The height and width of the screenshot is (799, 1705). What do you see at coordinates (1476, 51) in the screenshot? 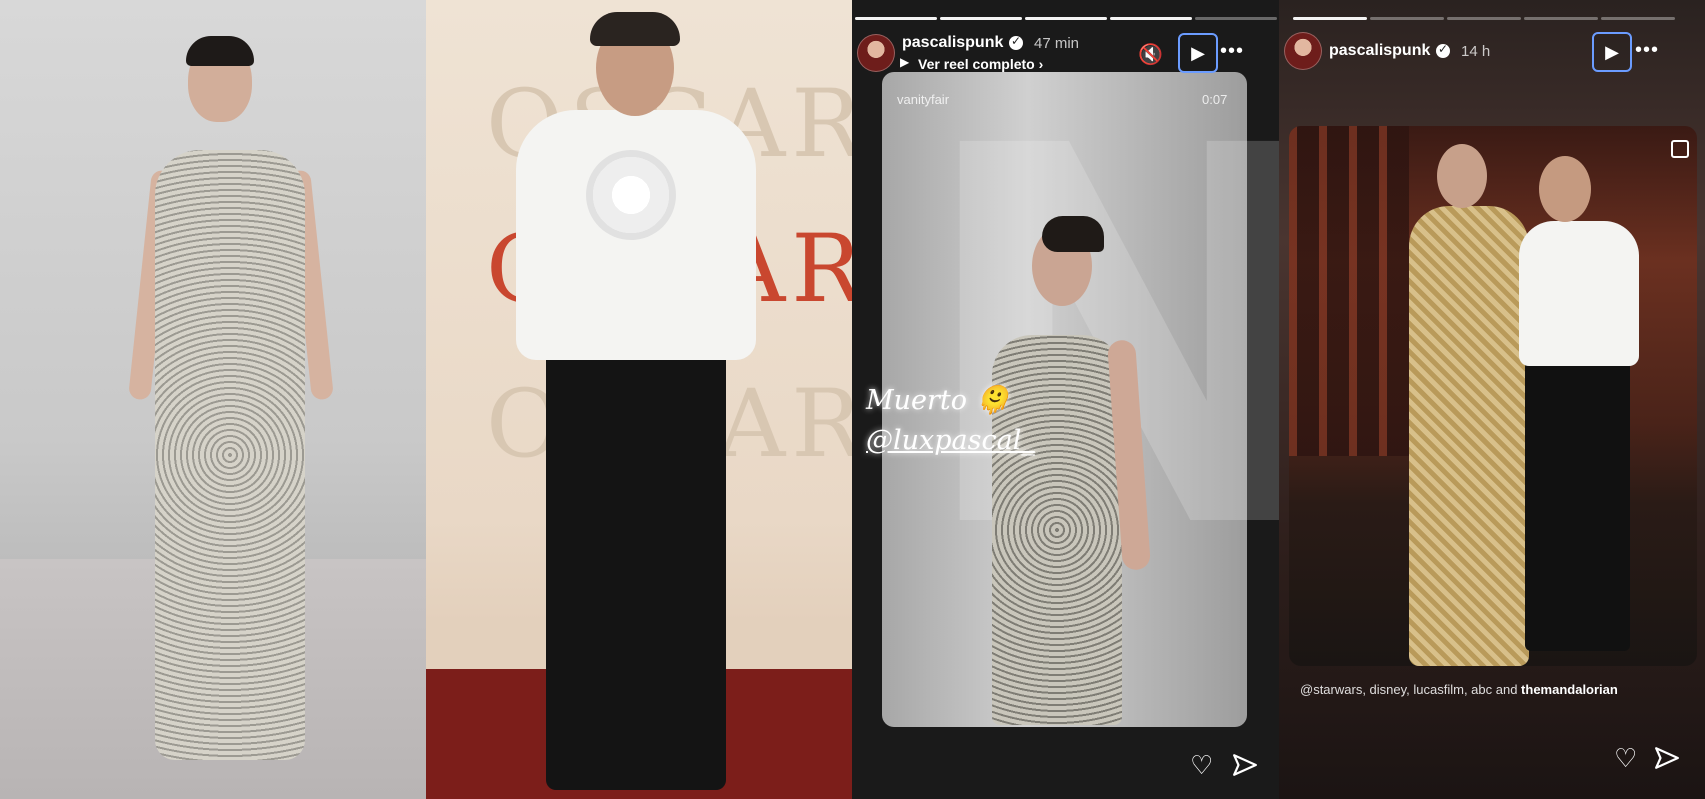
I see `post-time: 14 h` at bounding box center [1476, 51].